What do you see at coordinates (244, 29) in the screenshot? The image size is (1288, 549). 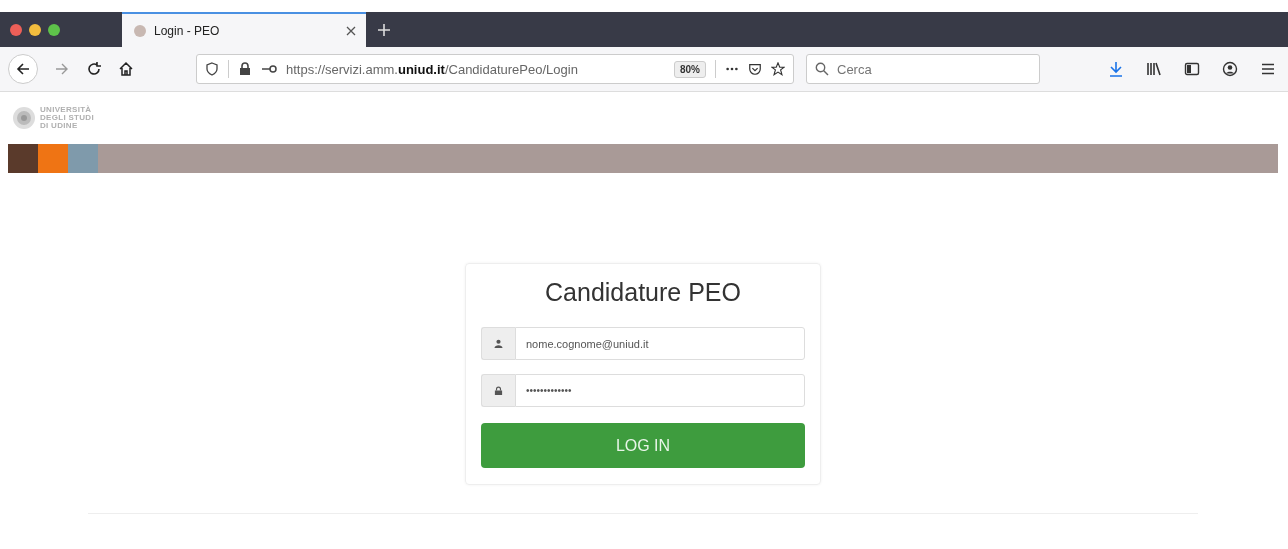 I see `browser-tab: Login - PEO` at bounding box center [244, 29].